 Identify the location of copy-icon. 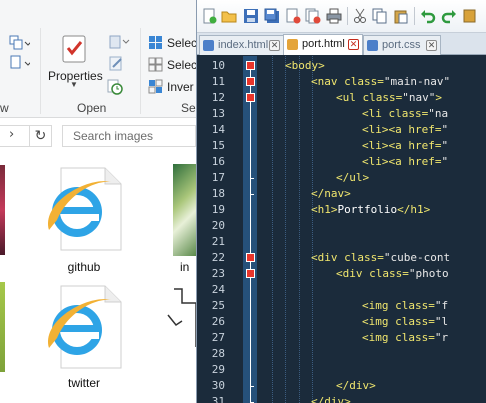
(380, 16).